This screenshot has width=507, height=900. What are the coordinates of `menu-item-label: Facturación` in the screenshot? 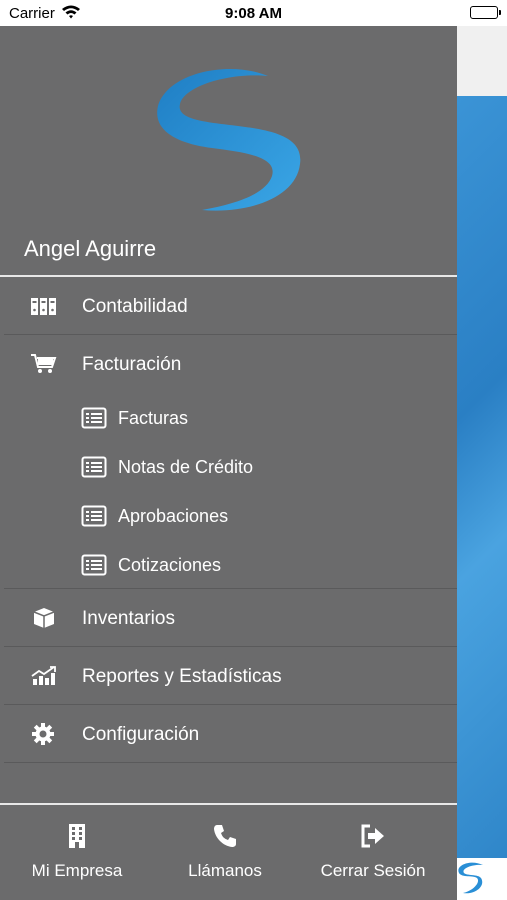 It's located at (132, 364).